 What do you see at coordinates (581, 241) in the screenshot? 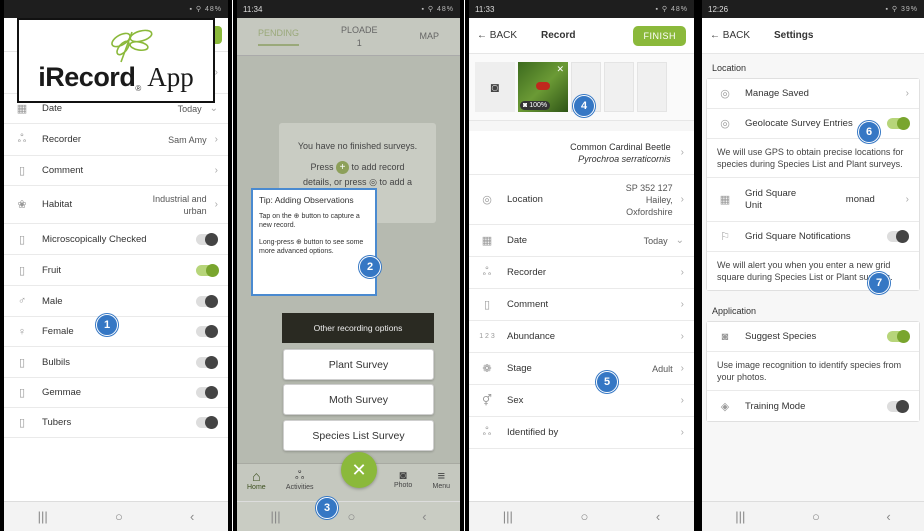
I see `date-row: ▦ Date Today ⌄` at bounding box center [581, 241].